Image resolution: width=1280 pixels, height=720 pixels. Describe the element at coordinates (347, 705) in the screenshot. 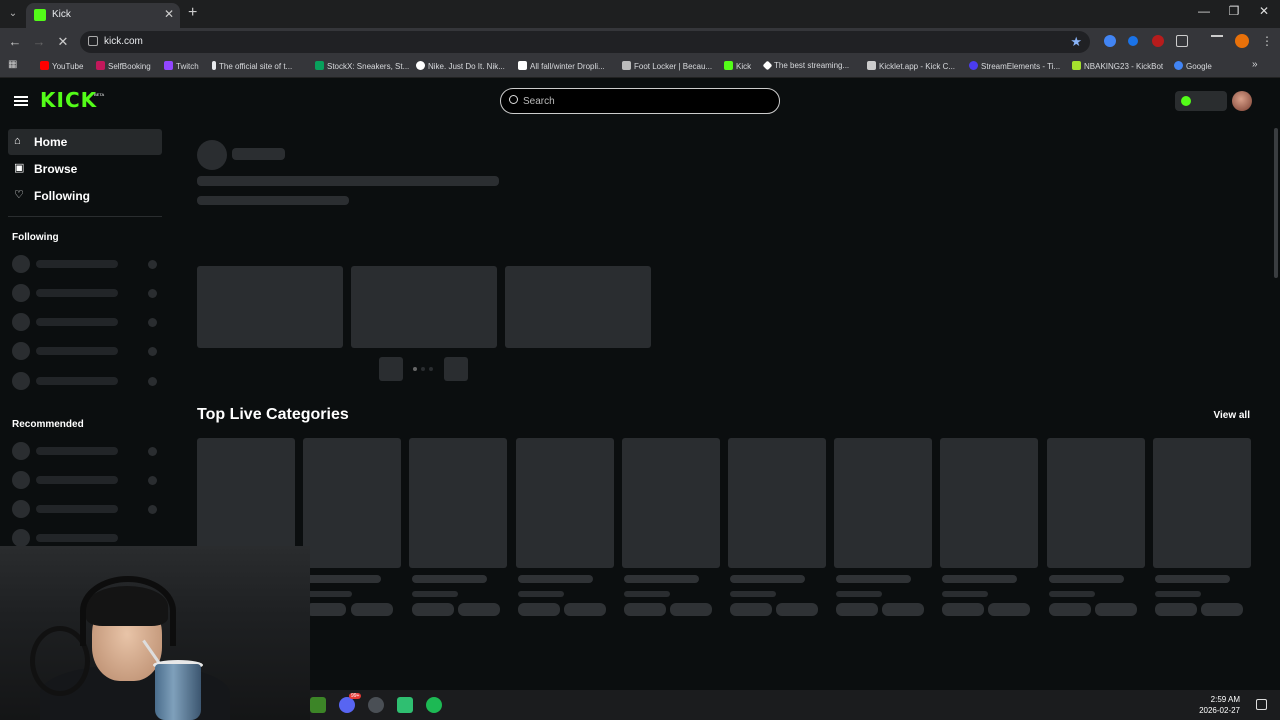

I see `discord-icon` at that location.